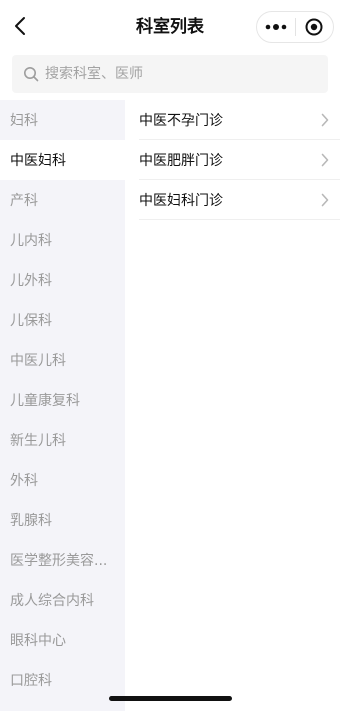 Image resolution: width=340 pixels, height=711 pixels. What do you see at coordinates (181, 120) in the screenshot?
I see `clinic-label: 中医不孕门诊` at bounding box center [181, 120].